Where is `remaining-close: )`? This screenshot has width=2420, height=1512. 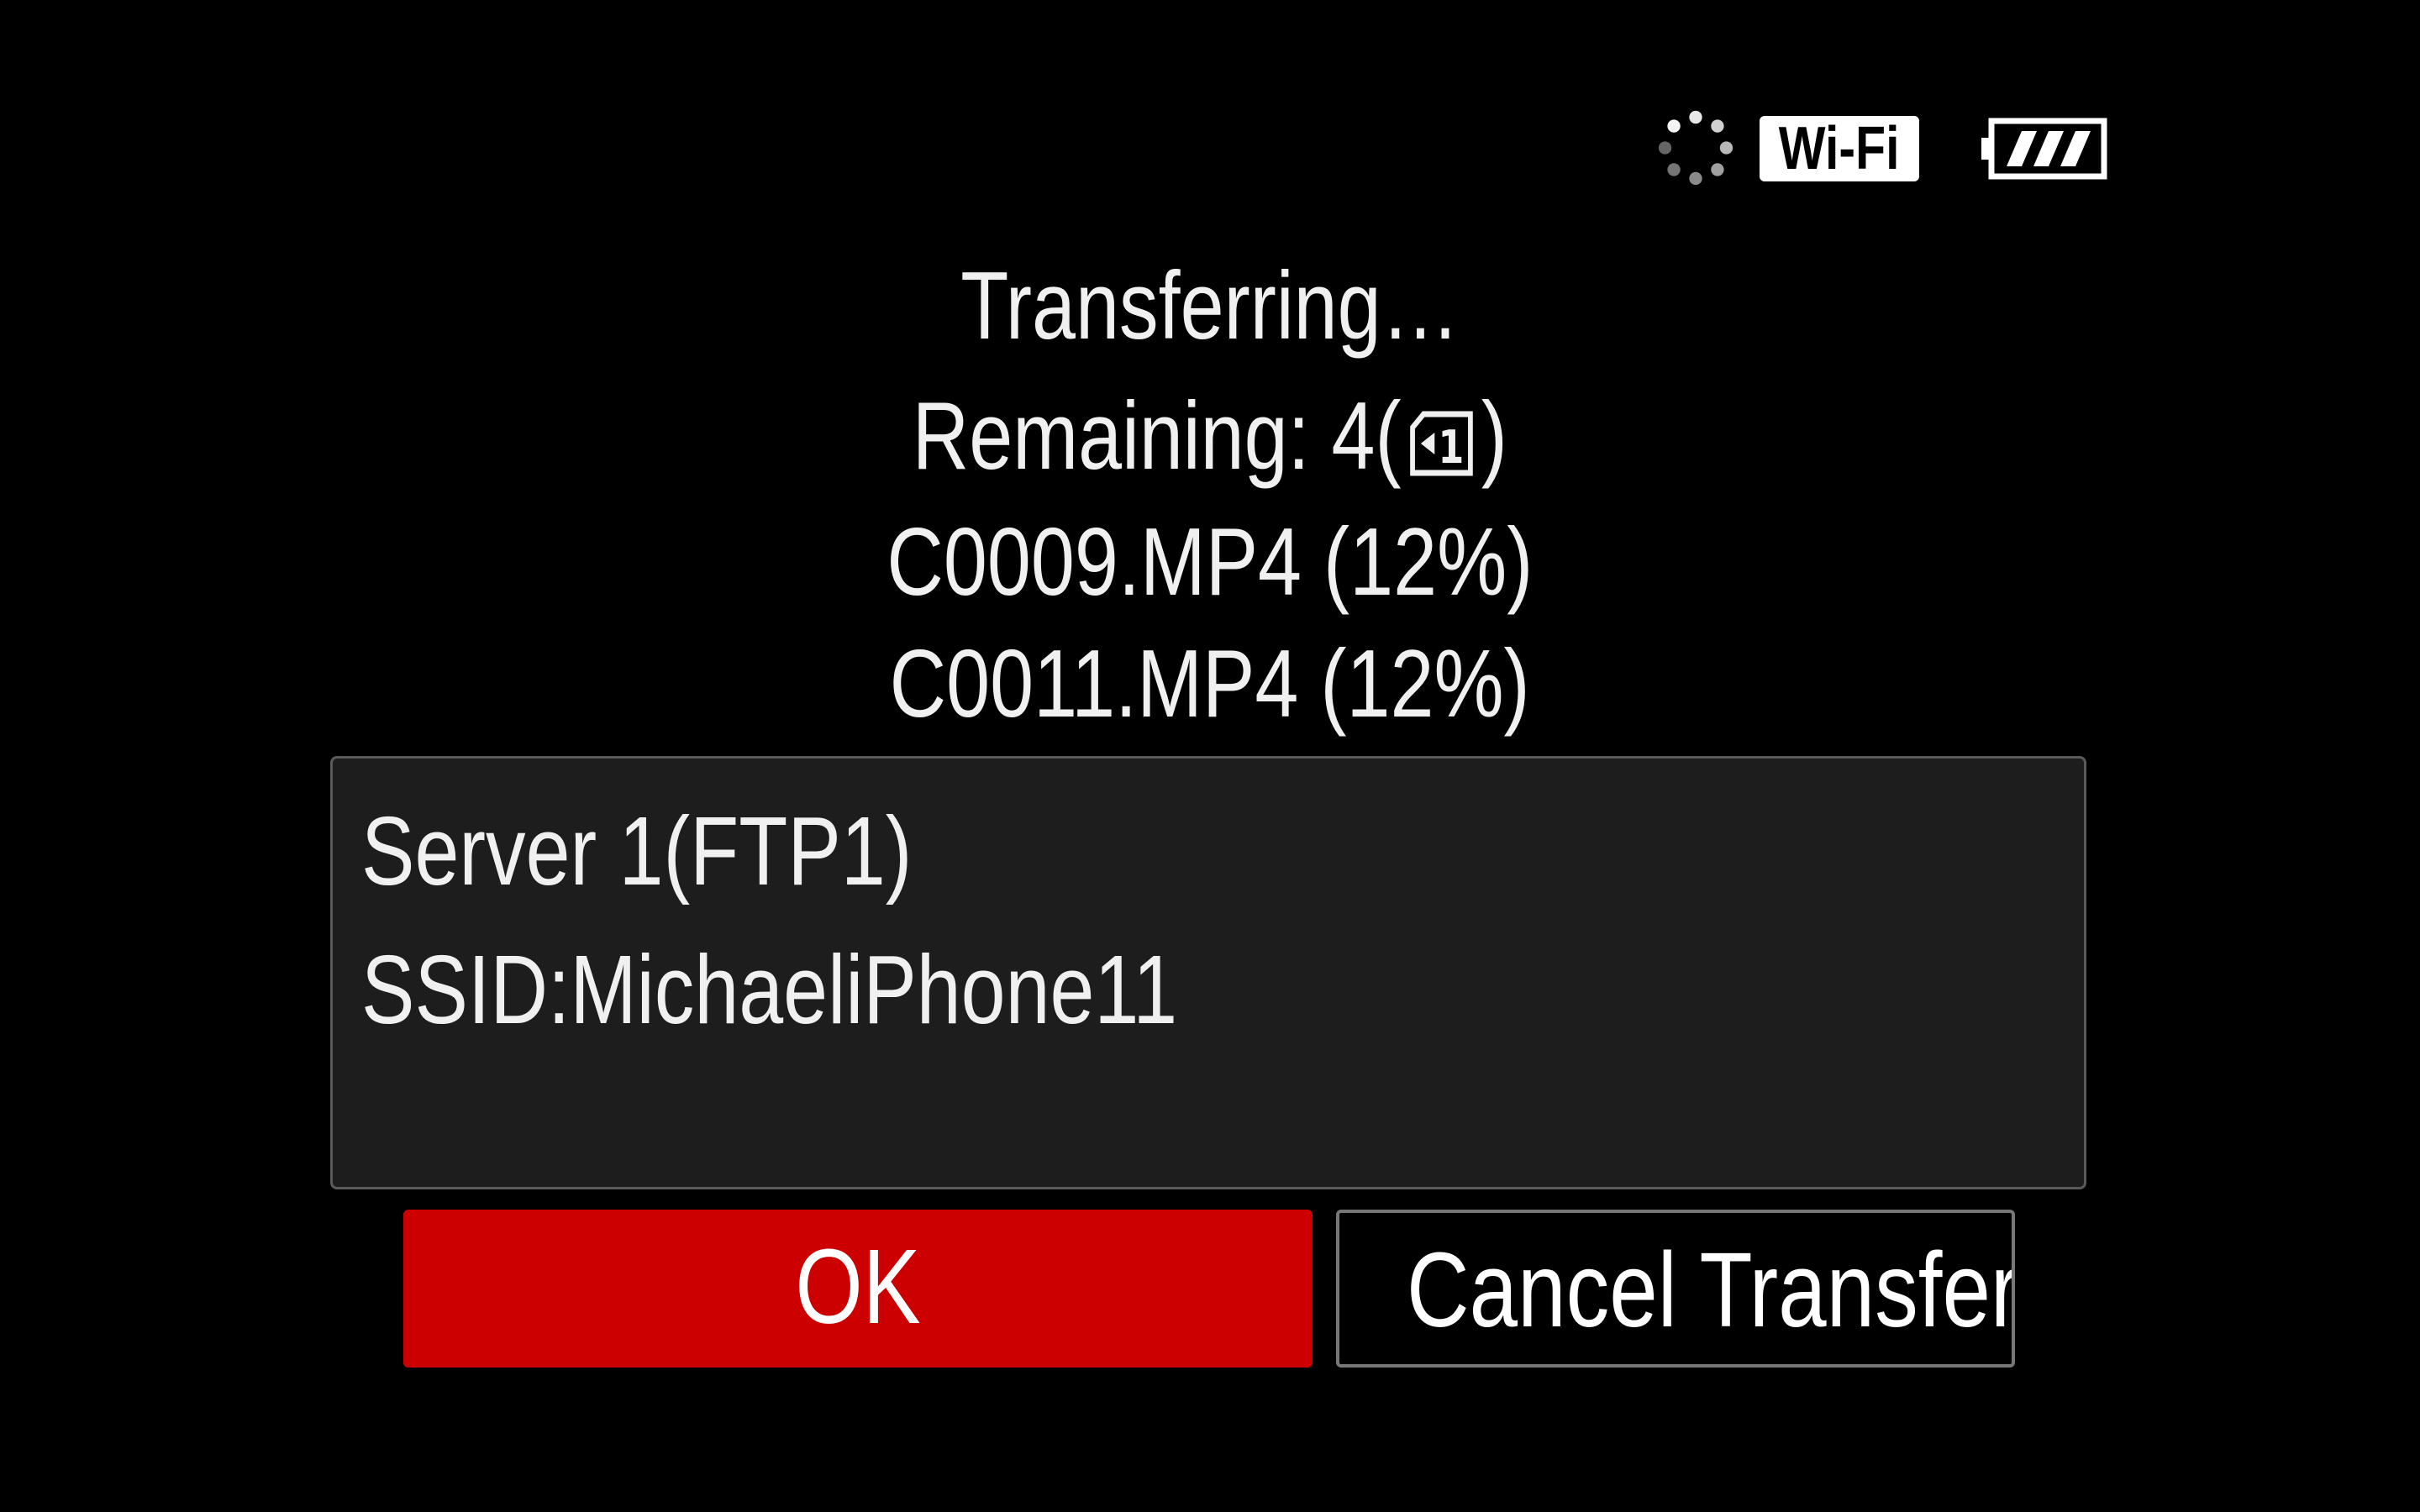 remaining-close: ) is located at coordinates (1495, 436).